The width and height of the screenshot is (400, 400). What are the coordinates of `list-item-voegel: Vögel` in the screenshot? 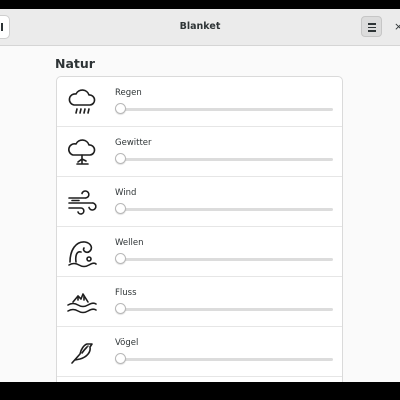 It's located at (199, 352).